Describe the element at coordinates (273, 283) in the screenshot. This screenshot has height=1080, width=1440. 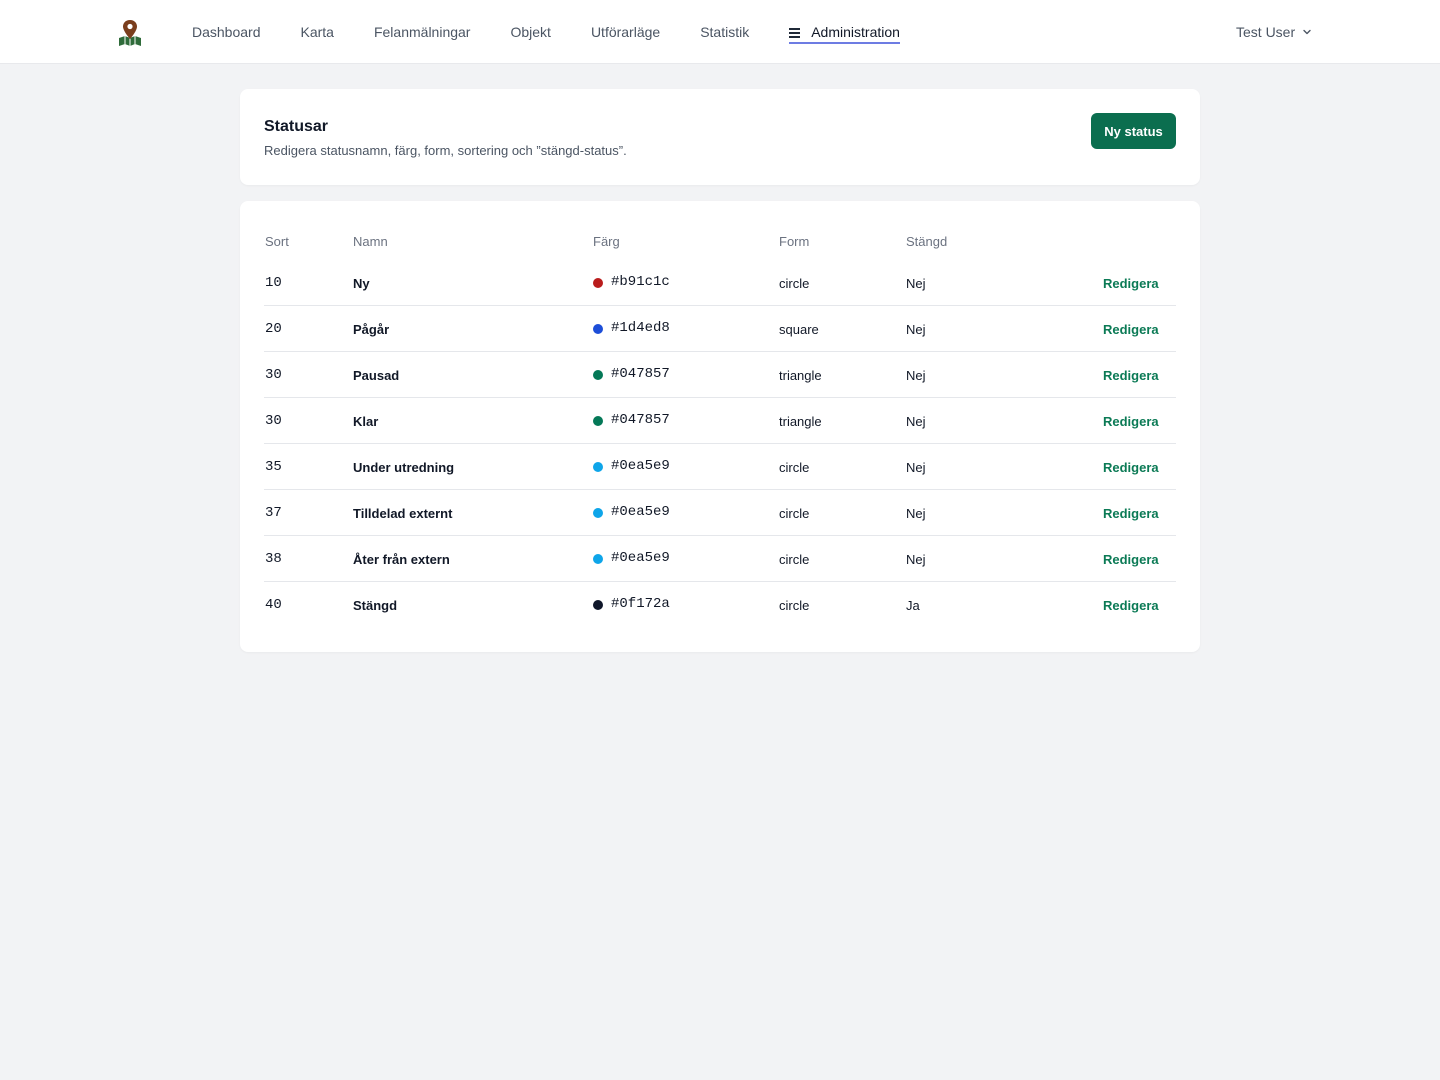
I see `sort-value: 10` at that location.